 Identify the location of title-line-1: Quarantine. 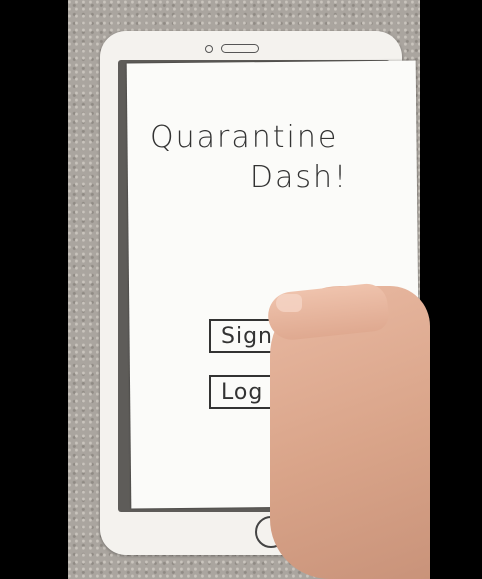
(244, 137).